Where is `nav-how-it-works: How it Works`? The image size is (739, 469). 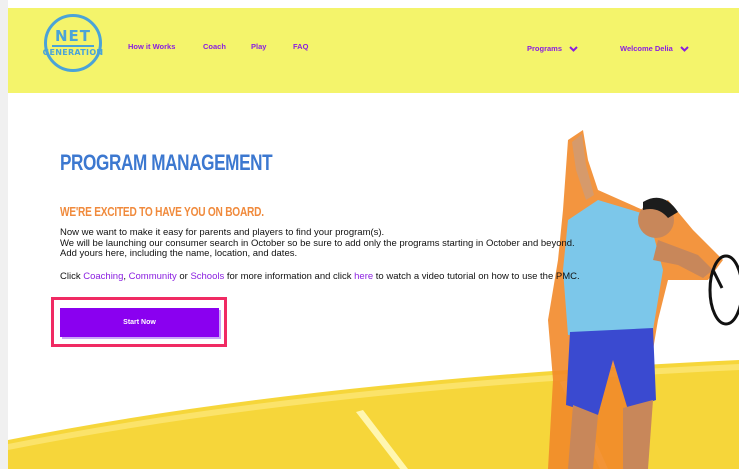
nav-how-it-works: How it Works is located at coordinates (151, 46).